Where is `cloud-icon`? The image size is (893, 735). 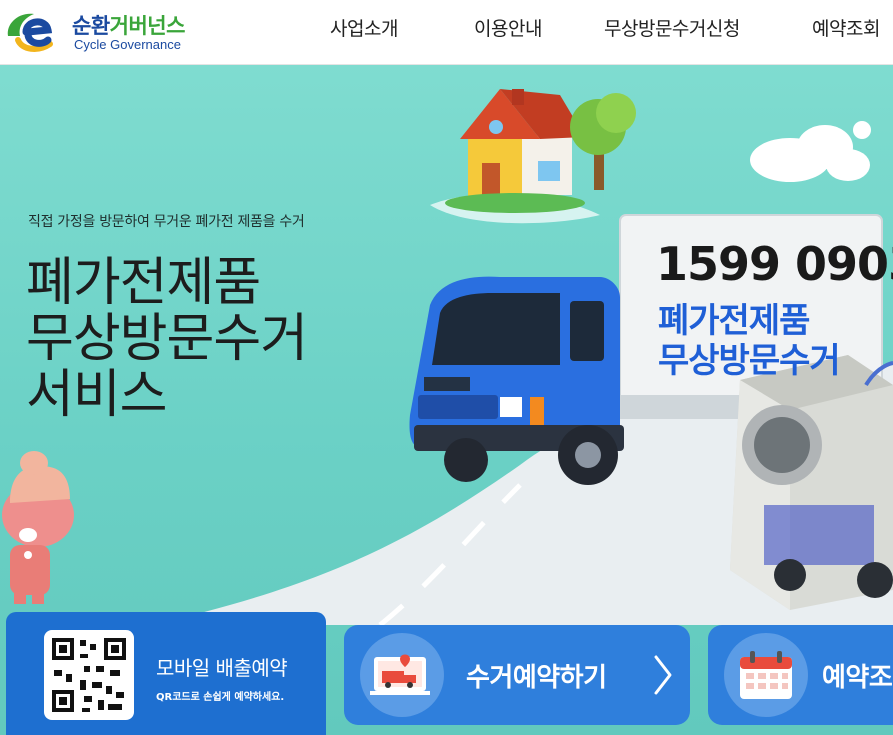
cloud-icon is located at coordinates (810, 151).